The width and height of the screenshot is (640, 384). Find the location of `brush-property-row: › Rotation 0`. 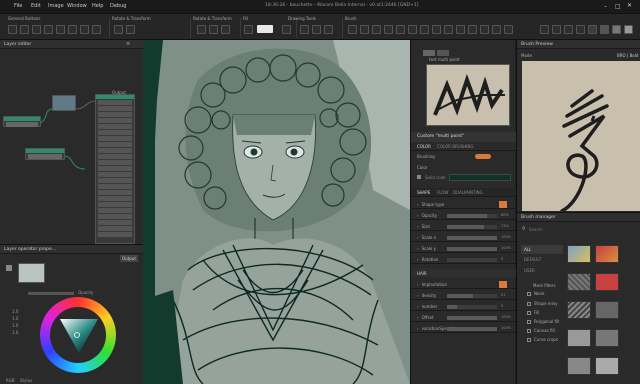

brush-property-row: › Rotation 0 is located at coordinates (463, 259).